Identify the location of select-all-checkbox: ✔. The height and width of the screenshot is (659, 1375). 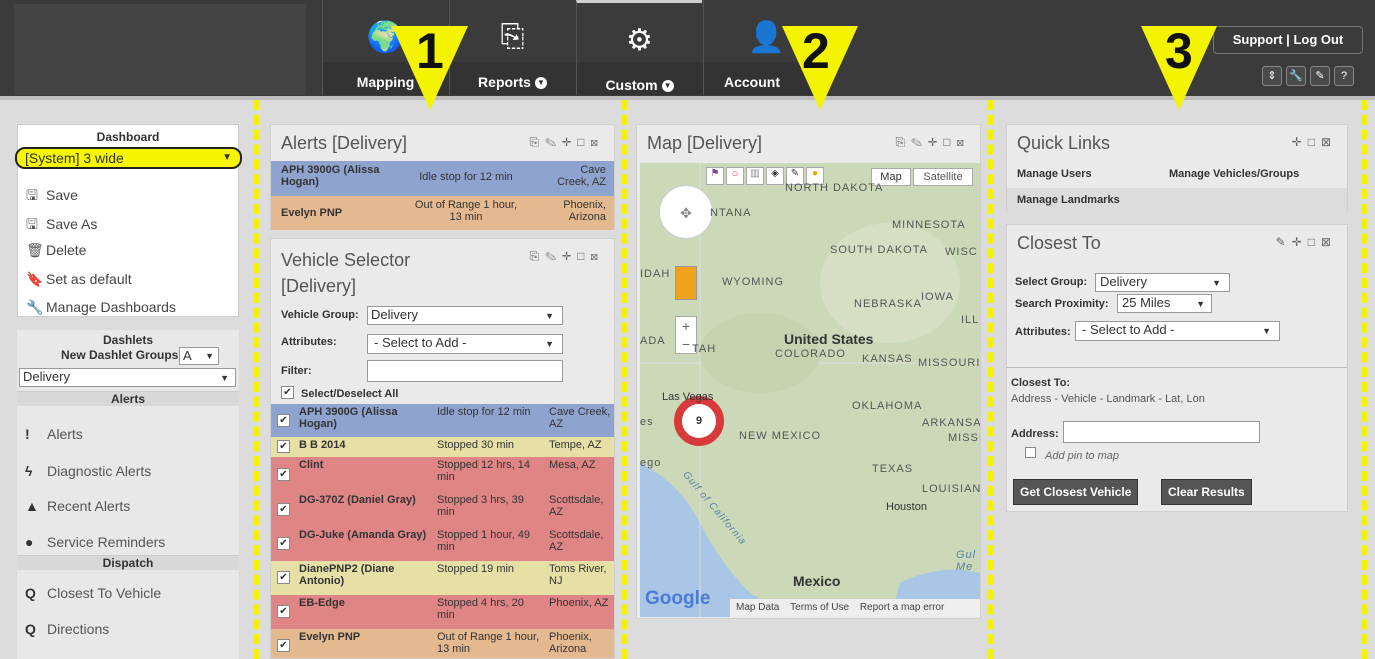
(287, 392).